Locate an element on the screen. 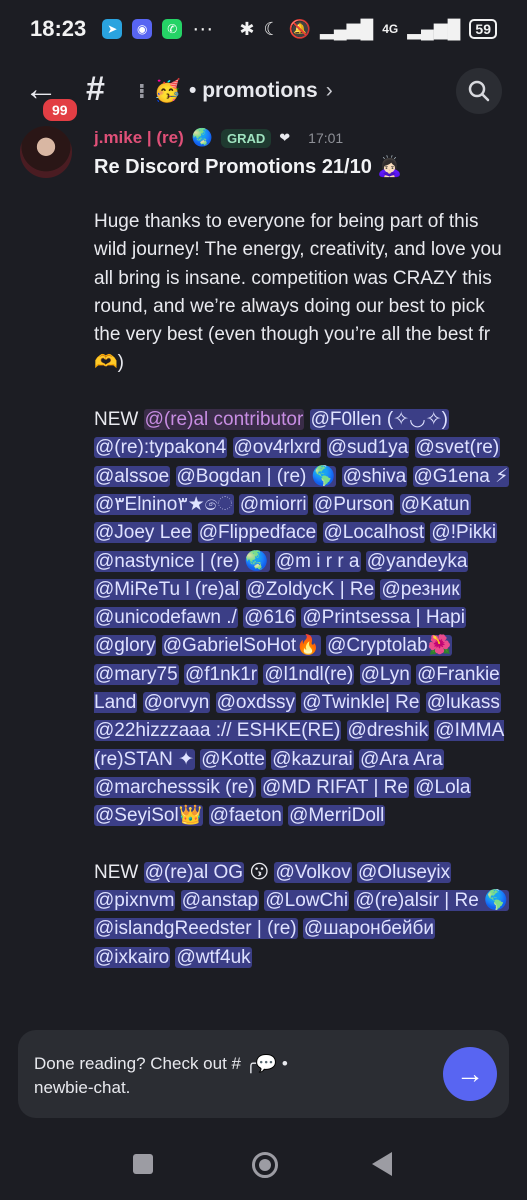 The height and width of the screenshot is (1200, 527). user-mention: @MerriDoll is located at coordinates (337, 816).